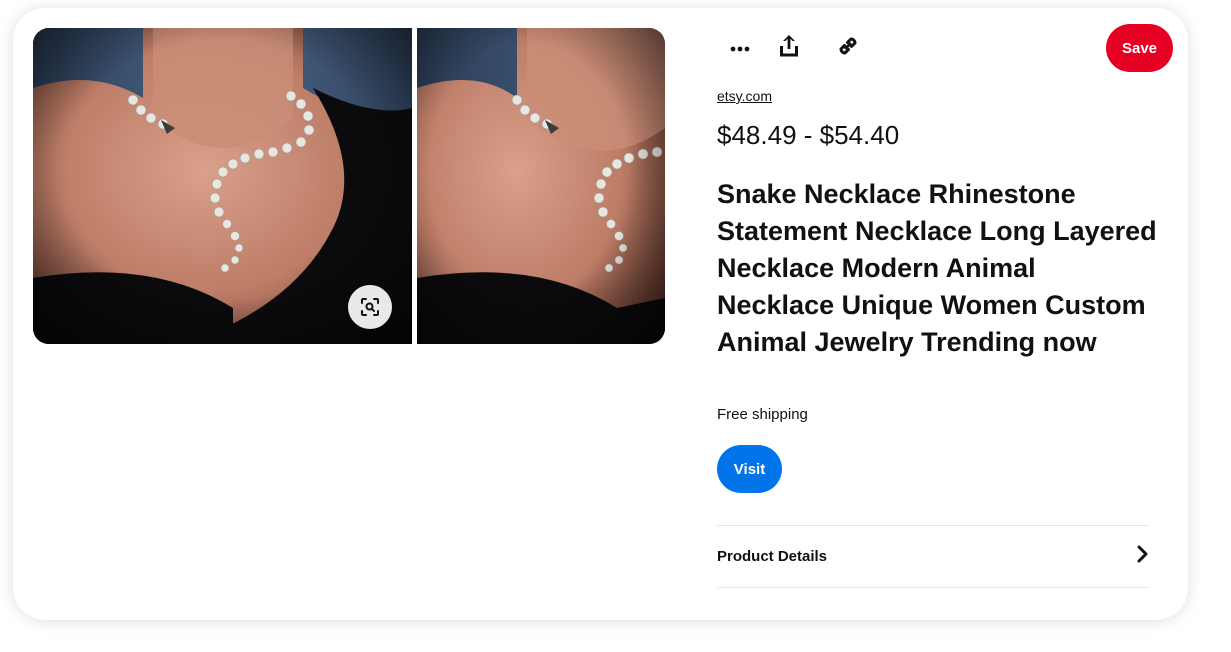 This screenshot has height=652, width=1231. I want to click on source-domain-link: etsy.com, so click(744, 96).